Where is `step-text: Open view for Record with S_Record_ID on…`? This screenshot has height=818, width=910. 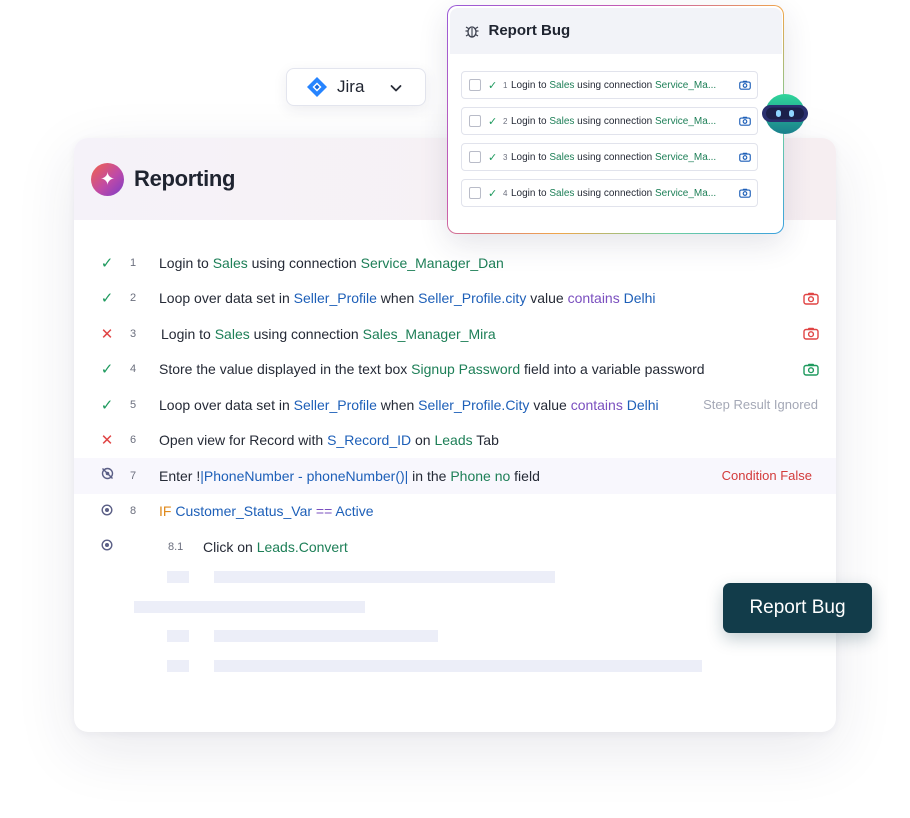 step-text: Open view for Record with S_Record_ID on… is located at coordinates (329, 440).